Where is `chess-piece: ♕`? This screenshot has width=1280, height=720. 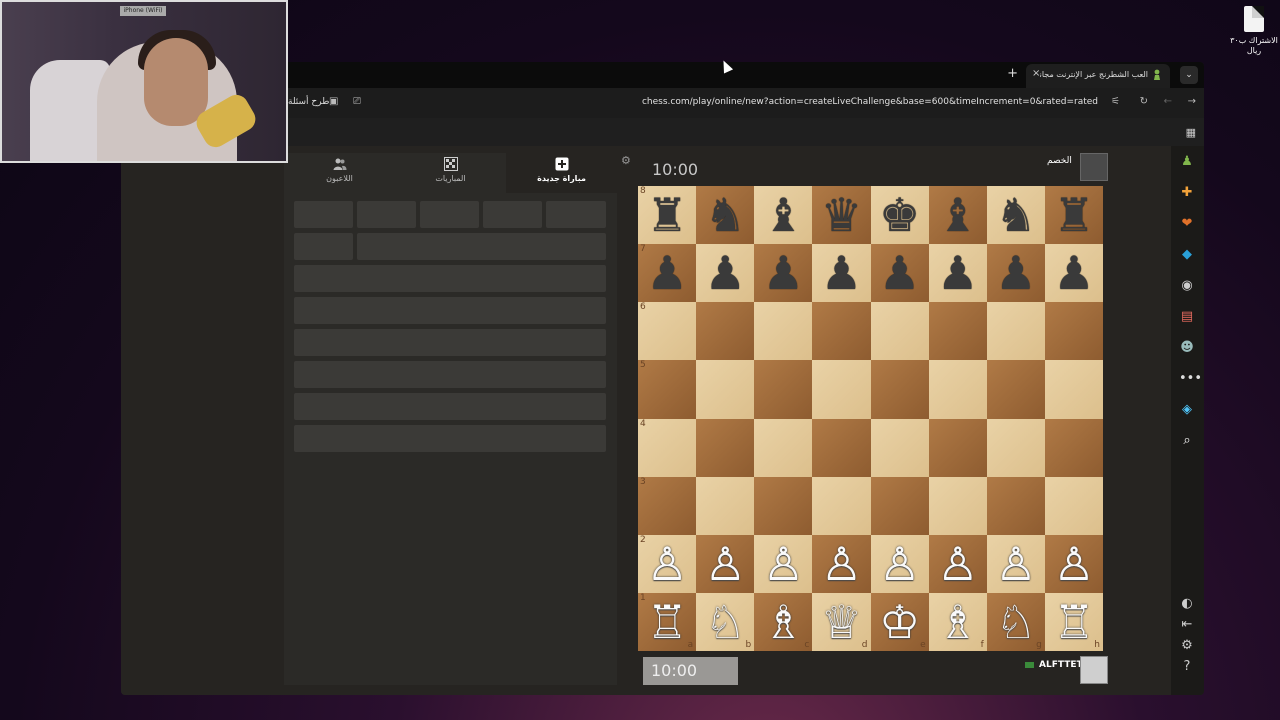
chess-piece: ♕ is located at coordinates (841, 622).